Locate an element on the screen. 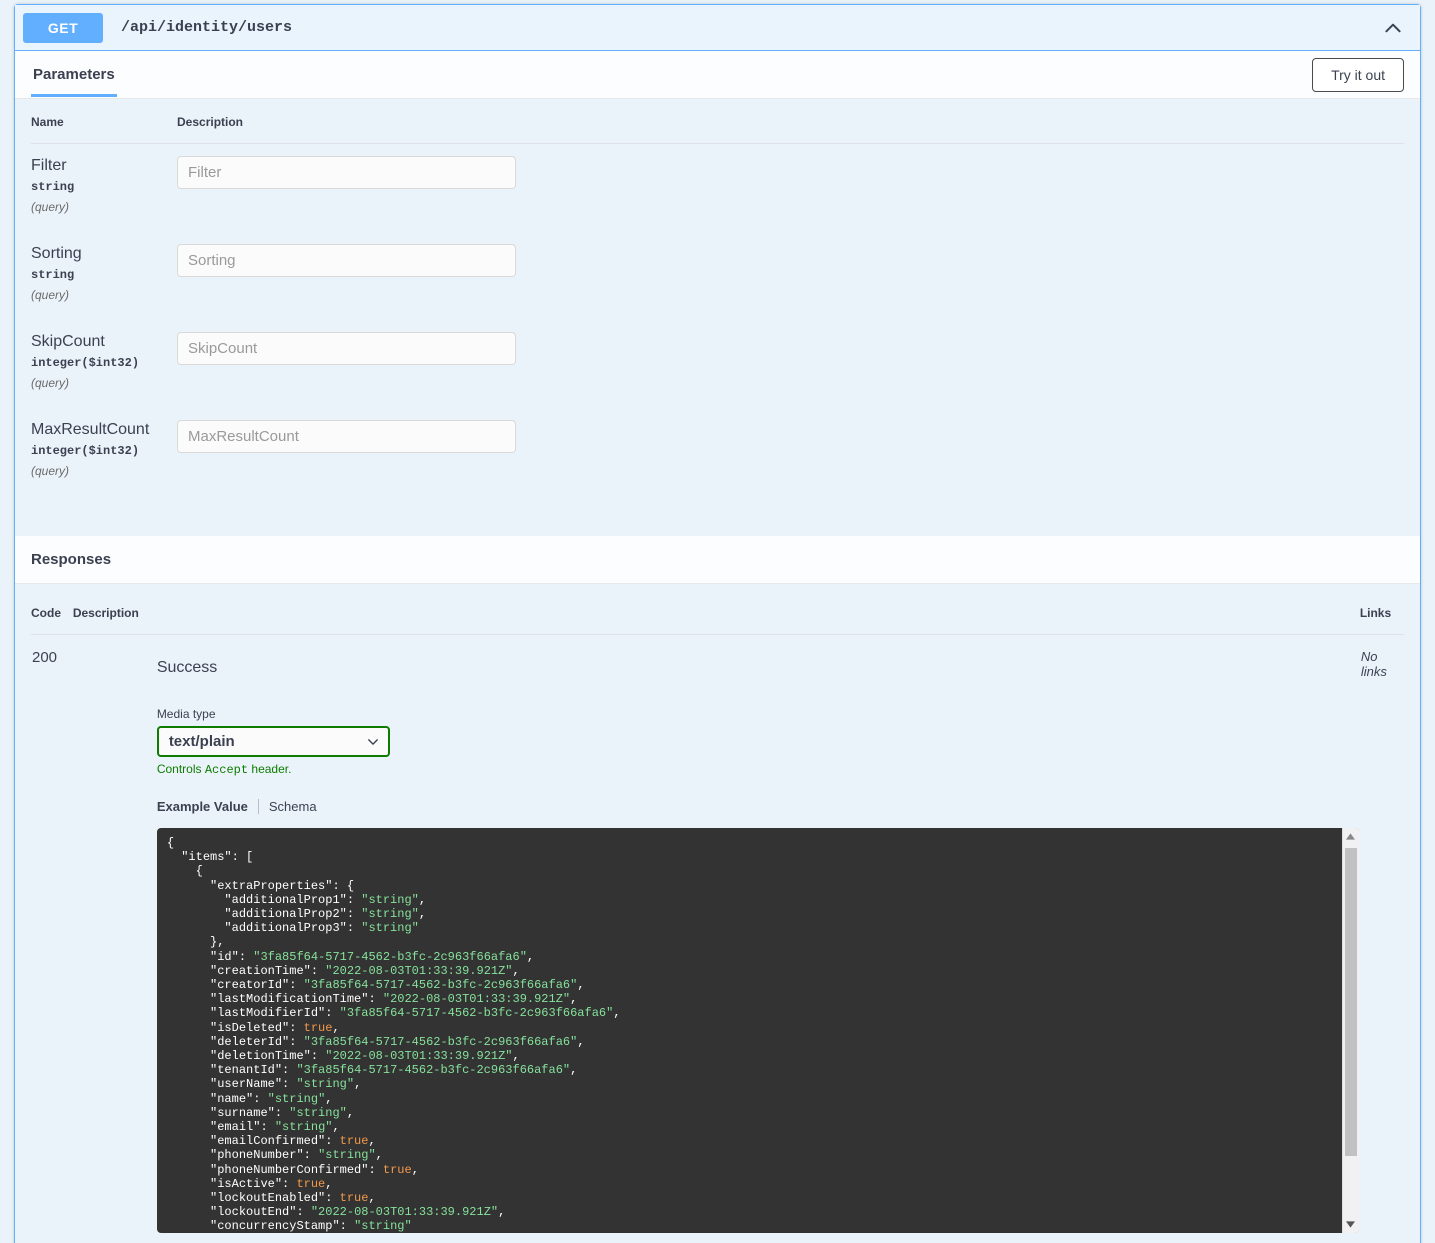 The image size is (1435, 1243). triangle-up-icon is located at coordinates (1351, 836).